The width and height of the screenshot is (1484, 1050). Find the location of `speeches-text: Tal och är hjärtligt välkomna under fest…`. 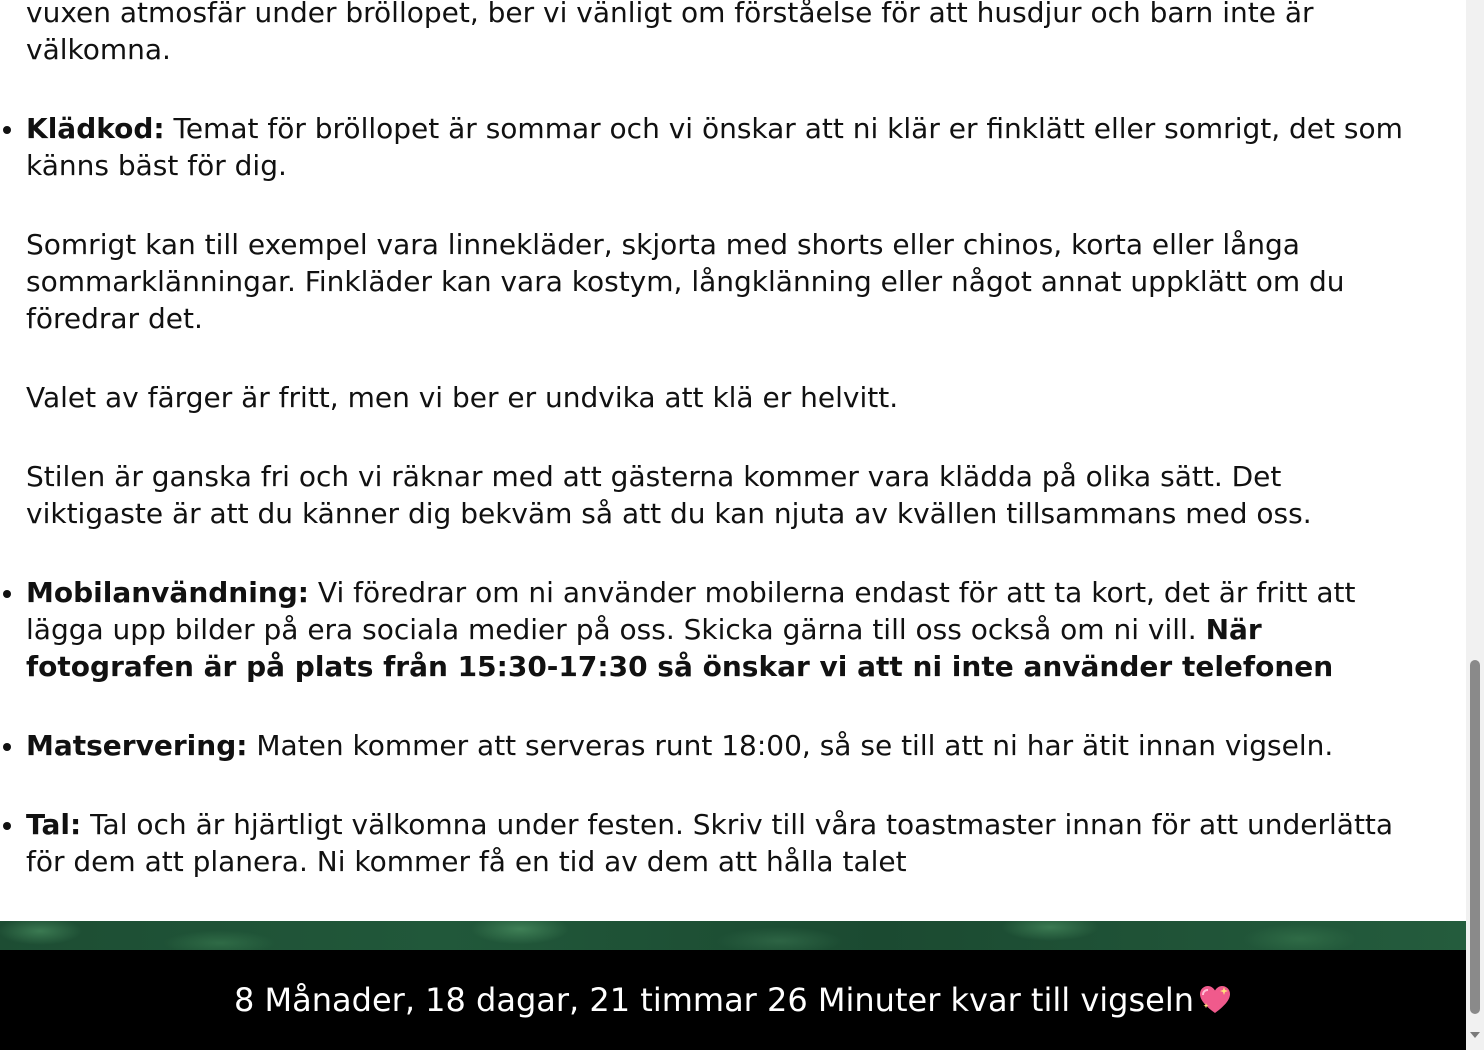

speeches-text: Tal och är hjärtligt välkomna under fest… is located at coordinates (710, 843).